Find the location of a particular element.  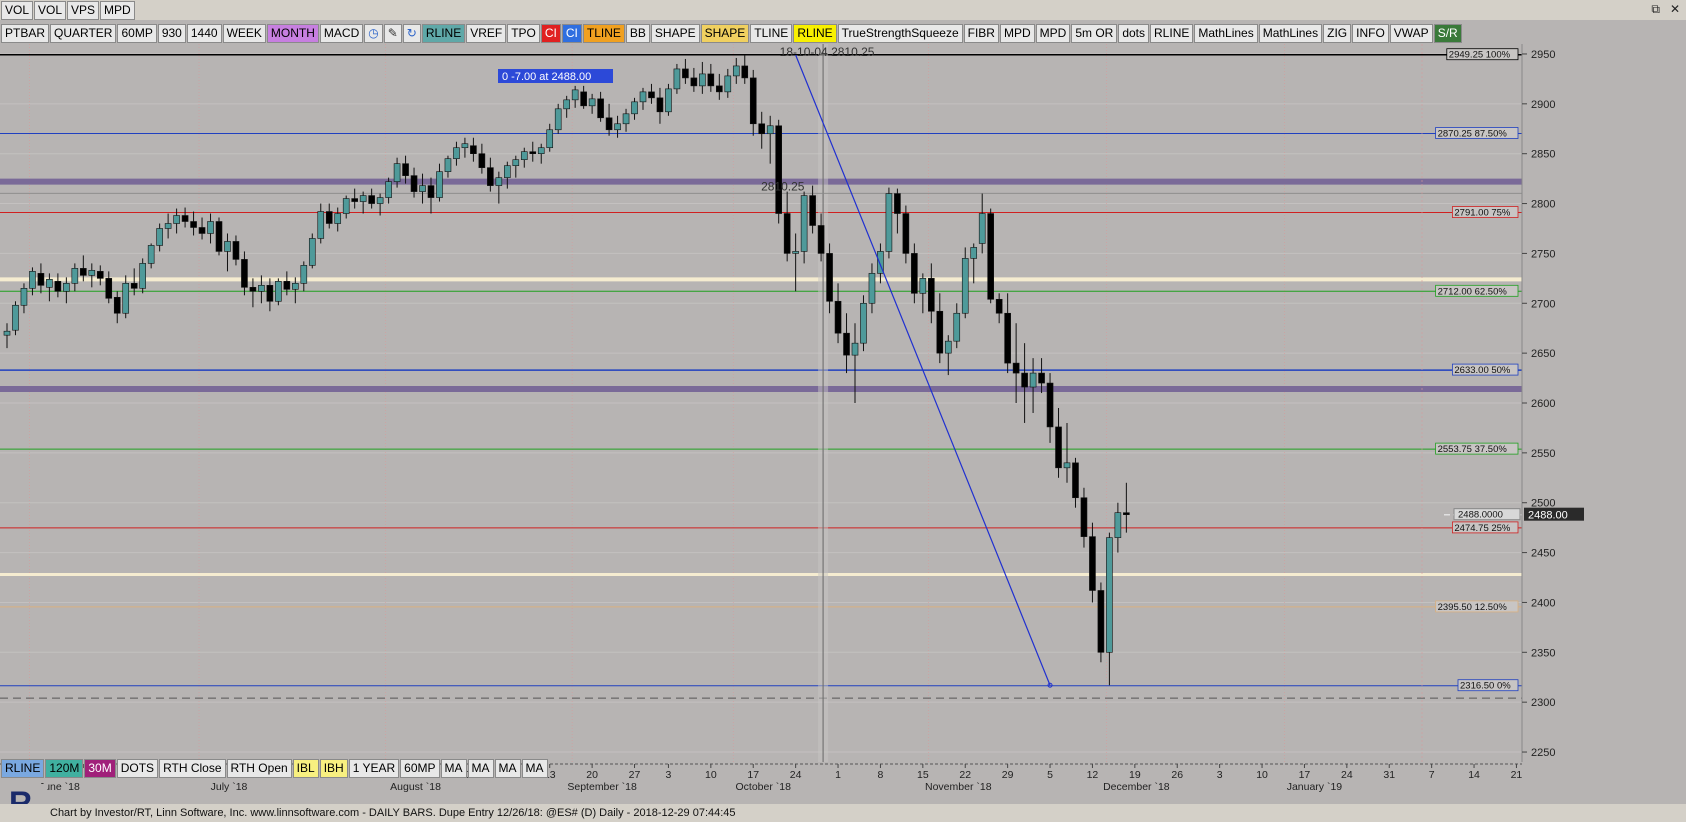

rth-close-button: RTH Close is located at coordinates (192, 768).